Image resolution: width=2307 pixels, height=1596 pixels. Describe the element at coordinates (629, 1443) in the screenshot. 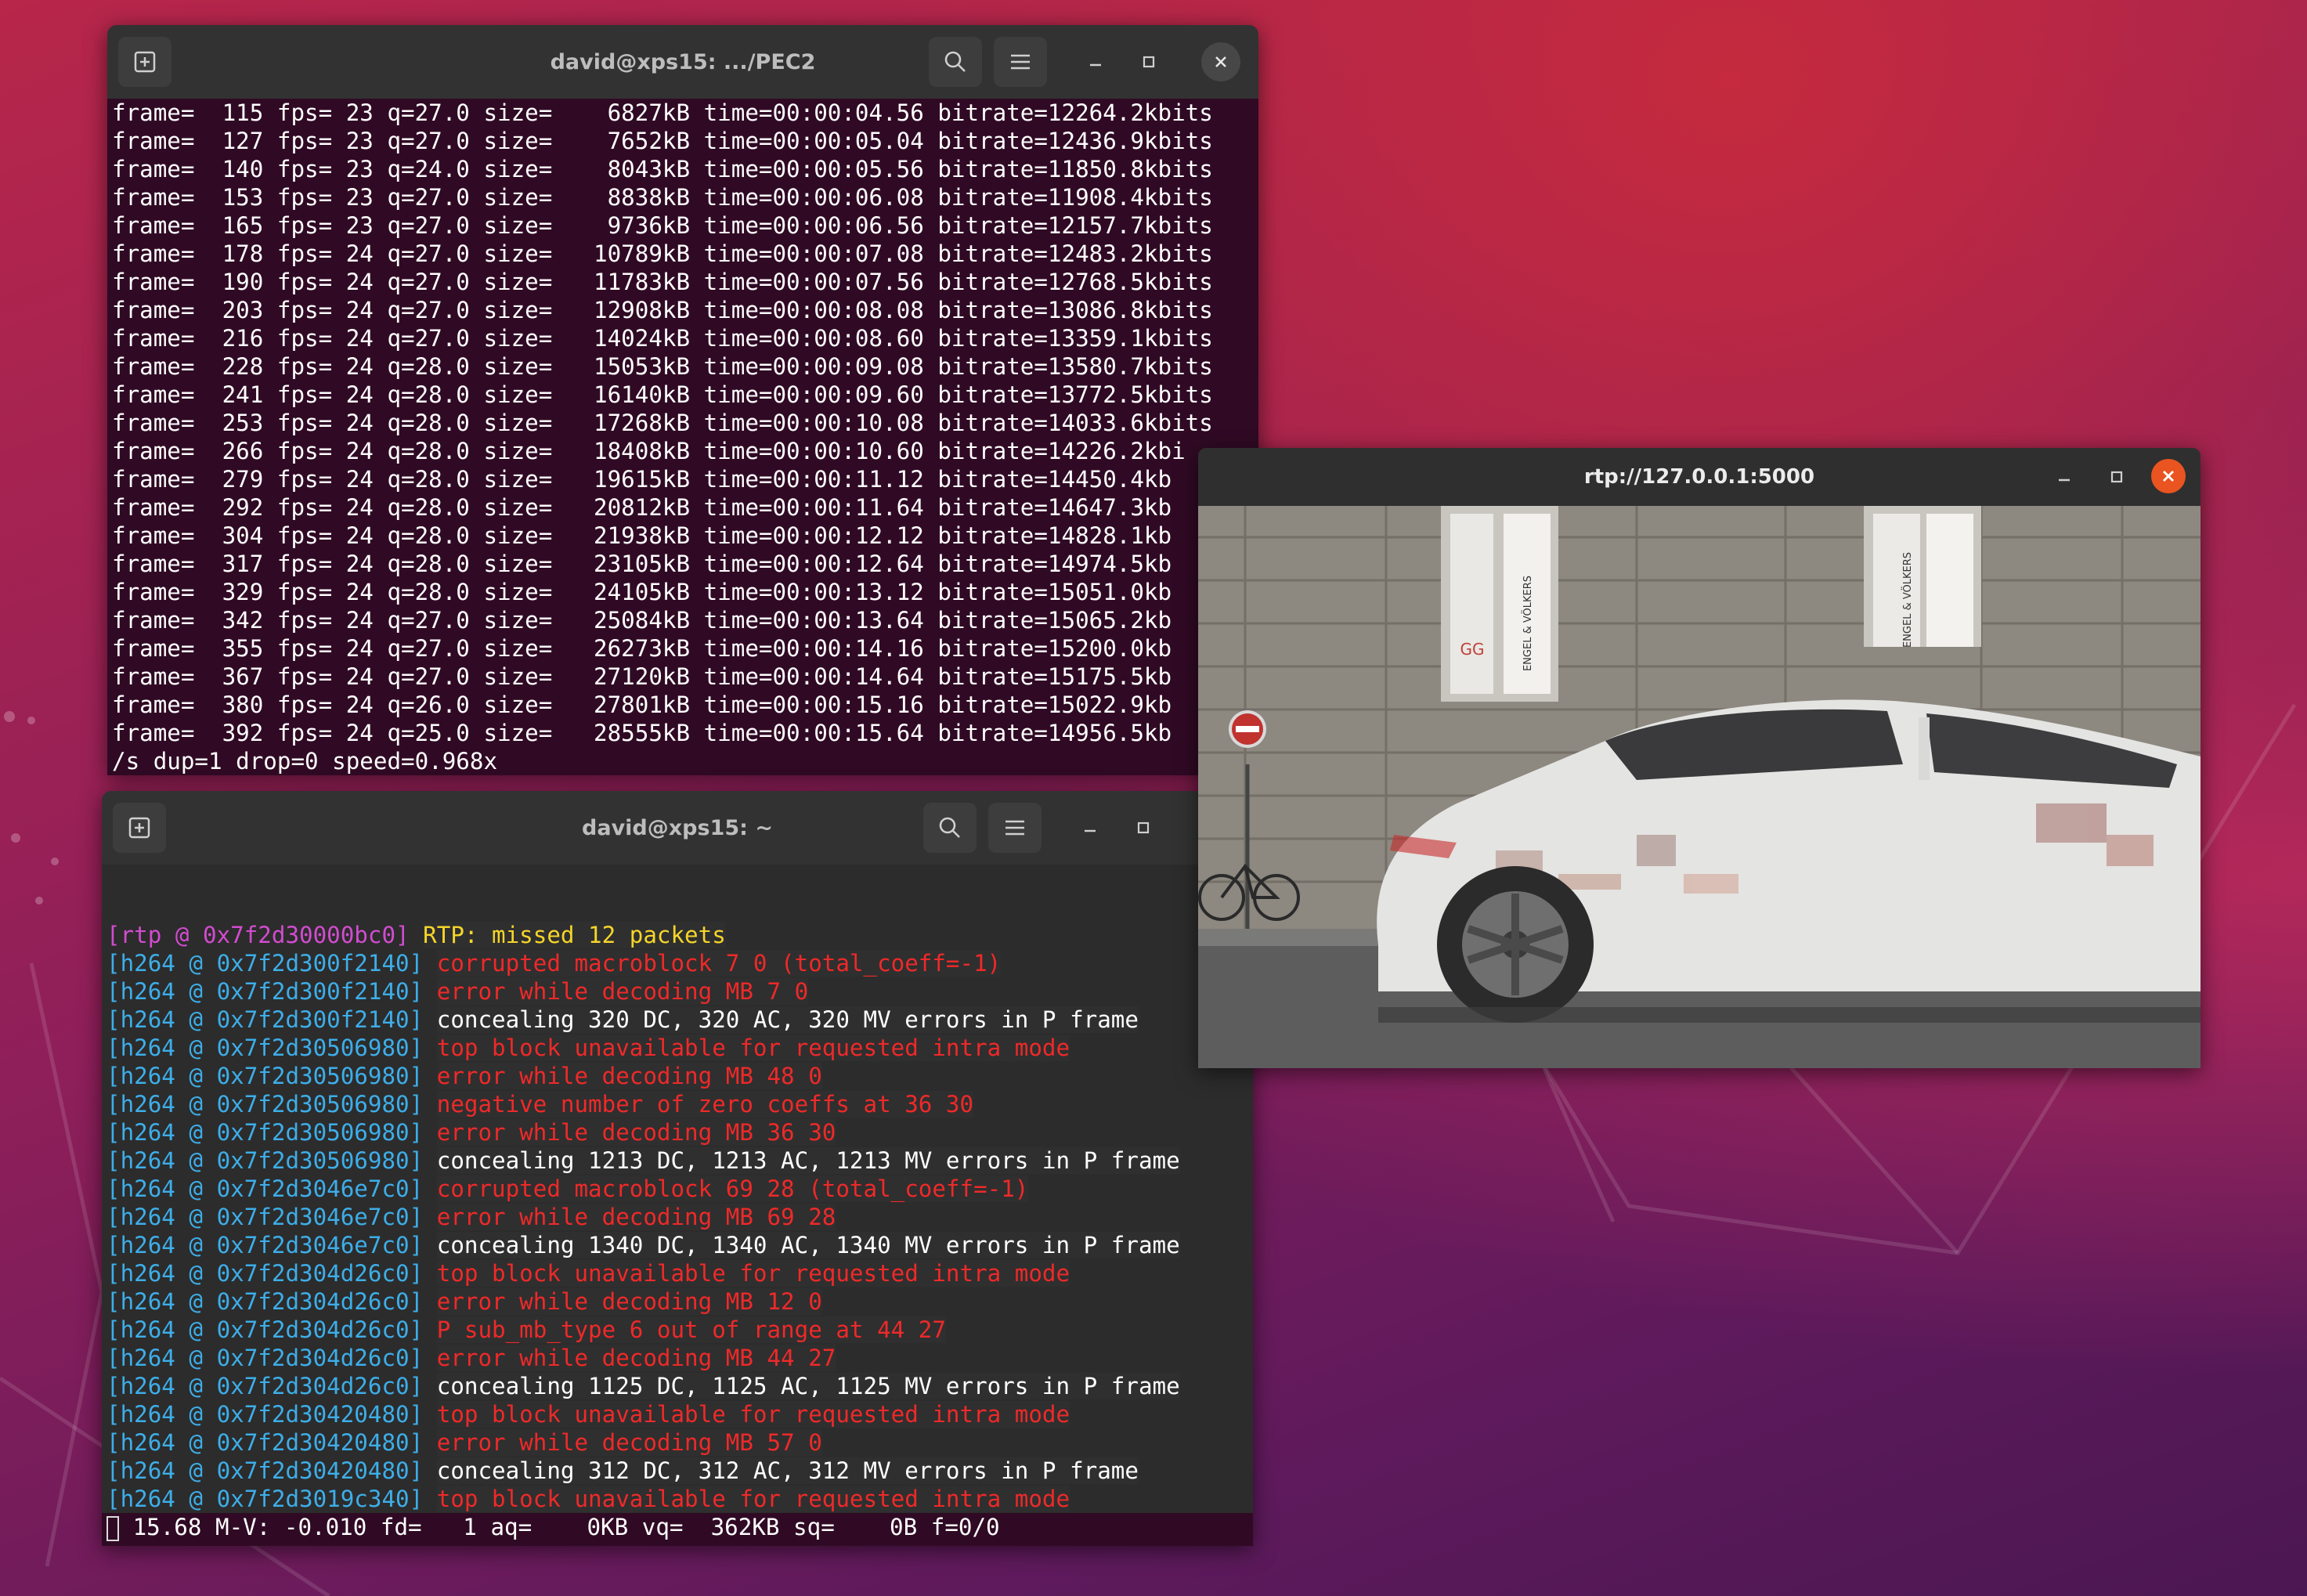

I see `log-message: error while decoding MB 57 0` at that location.